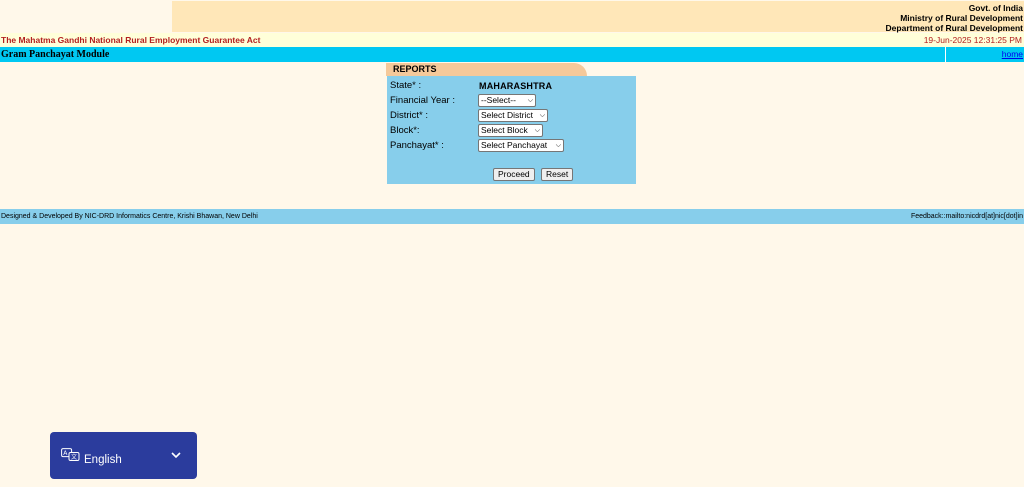  I want to click on svg-text: A, so click(65, 453).